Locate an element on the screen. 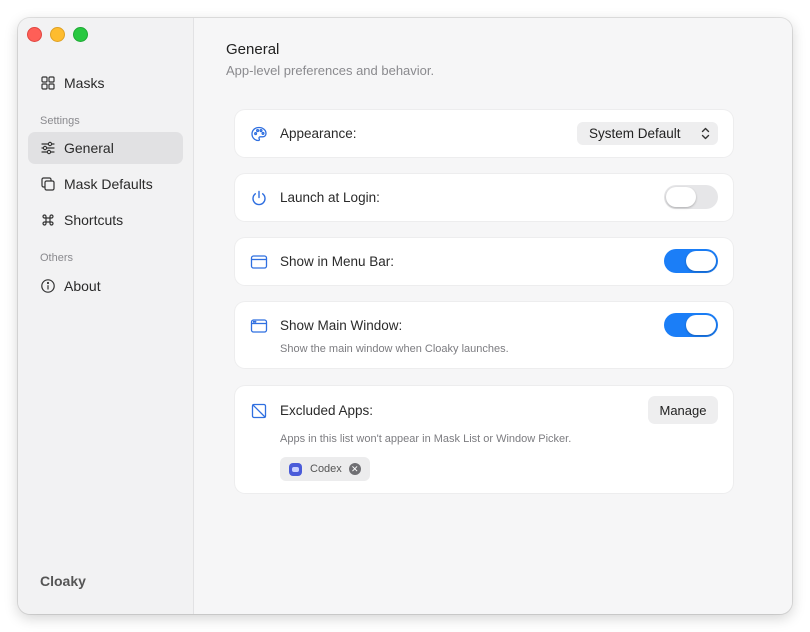  show-in-menu-bar-row: Show in Menu Bar: is located at coordinates (484, 261).